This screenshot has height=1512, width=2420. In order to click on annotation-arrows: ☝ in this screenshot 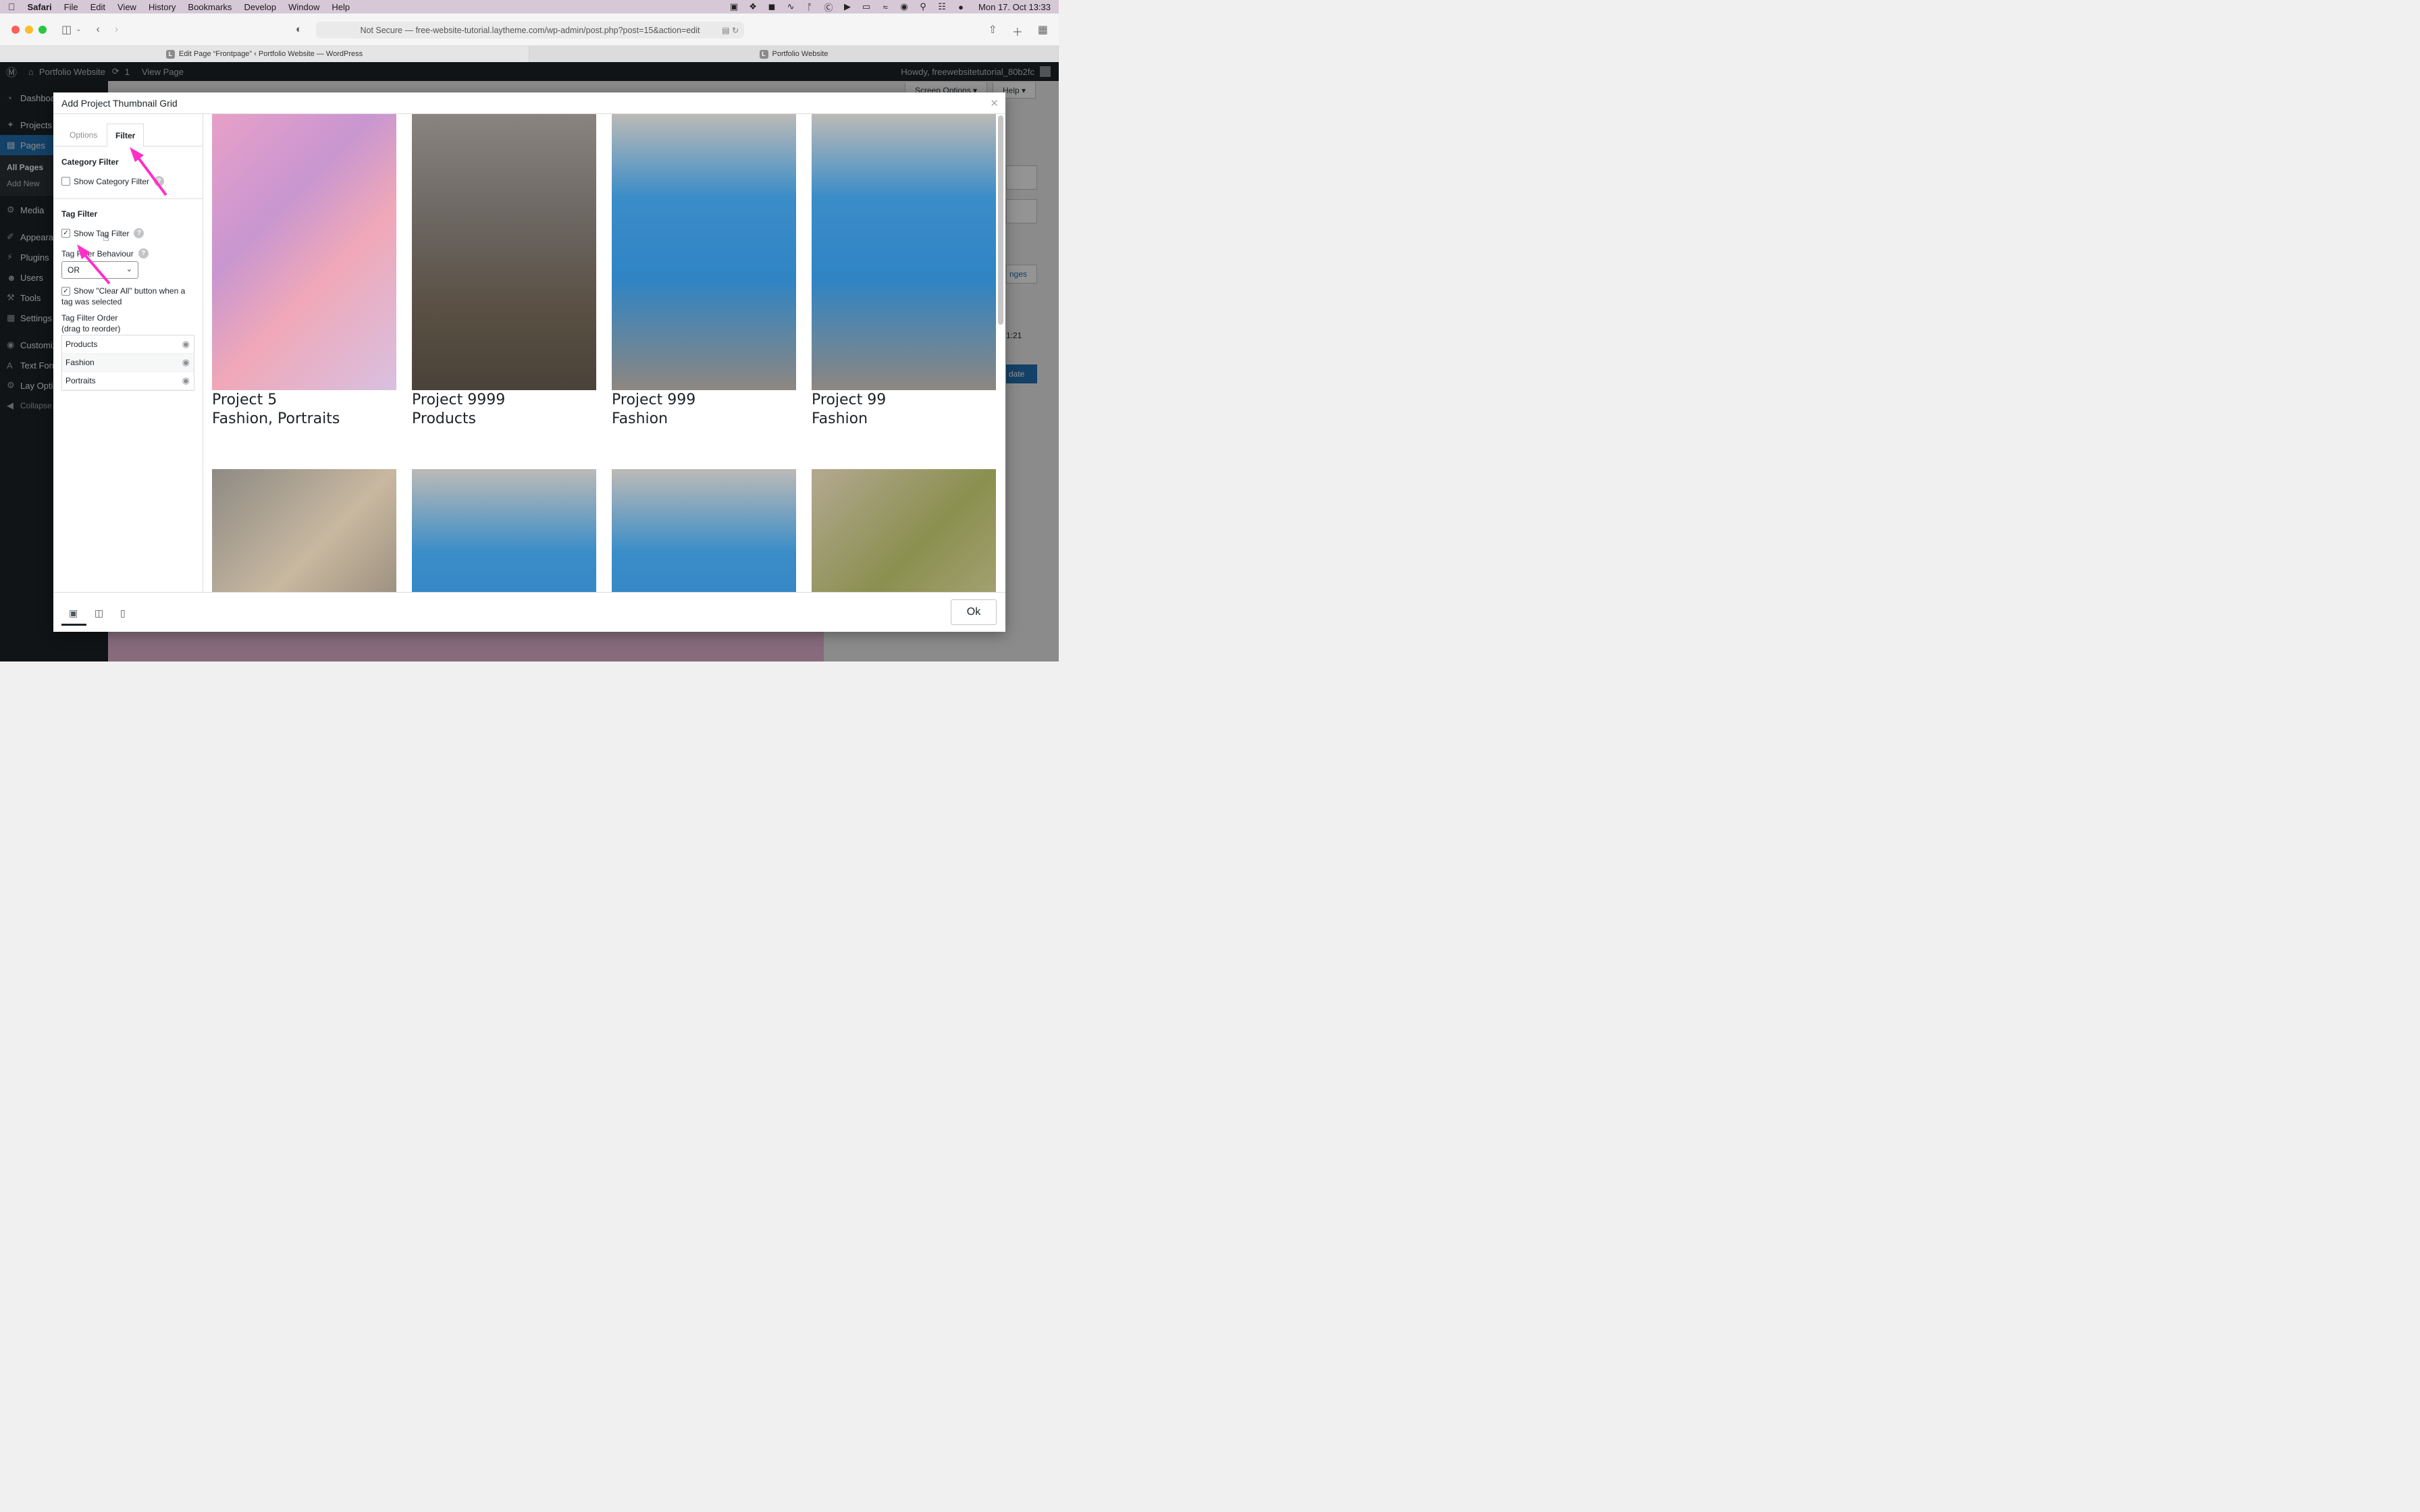, I will do `click(122, 216)`.